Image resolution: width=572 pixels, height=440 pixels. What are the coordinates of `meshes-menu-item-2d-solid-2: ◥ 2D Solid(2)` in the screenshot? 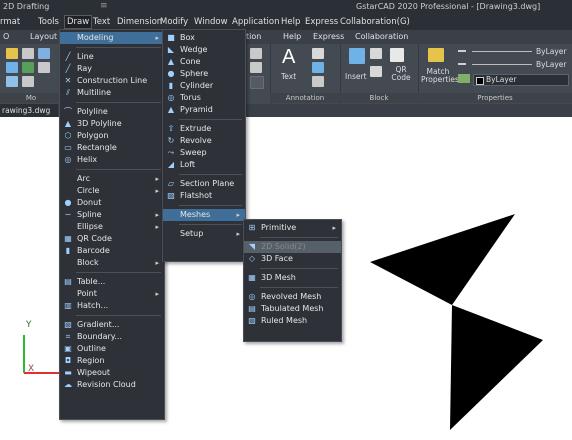 It's located at (292, 247).